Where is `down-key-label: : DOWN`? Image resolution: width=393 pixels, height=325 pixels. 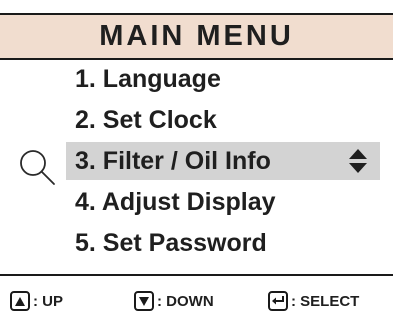
down-key-label: : DOWN is located at coordinates (185, 301).